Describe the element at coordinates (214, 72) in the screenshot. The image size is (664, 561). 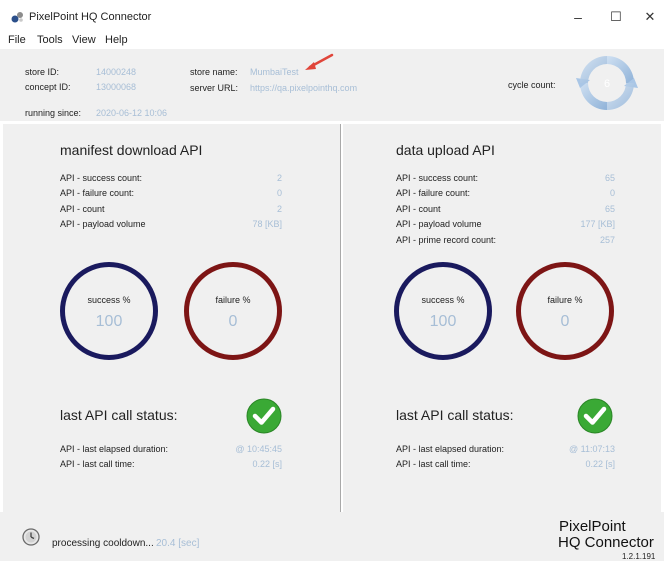
I see `store-name-label: store name:` at that location.